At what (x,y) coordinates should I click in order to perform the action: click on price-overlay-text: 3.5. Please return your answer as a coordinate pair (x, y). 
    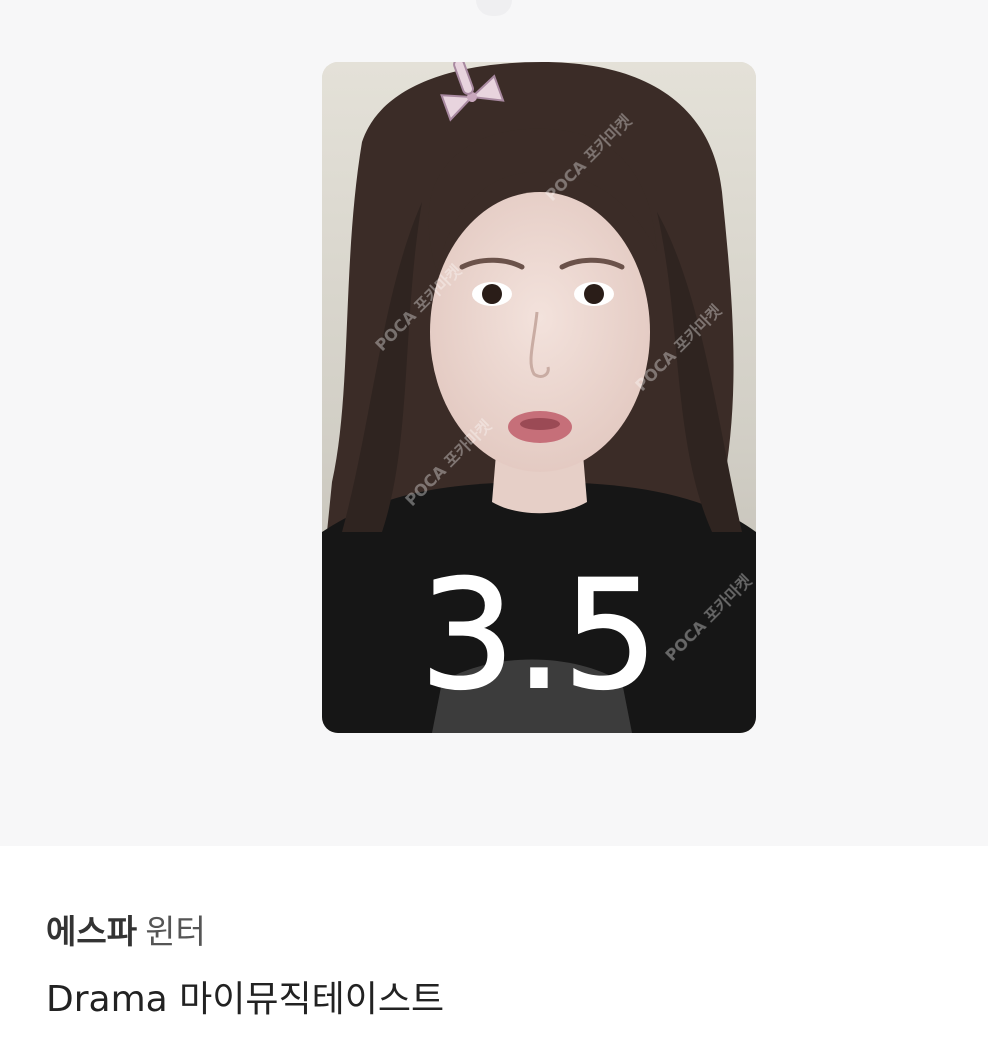
    Looking at the image, I should click on (539, 636).